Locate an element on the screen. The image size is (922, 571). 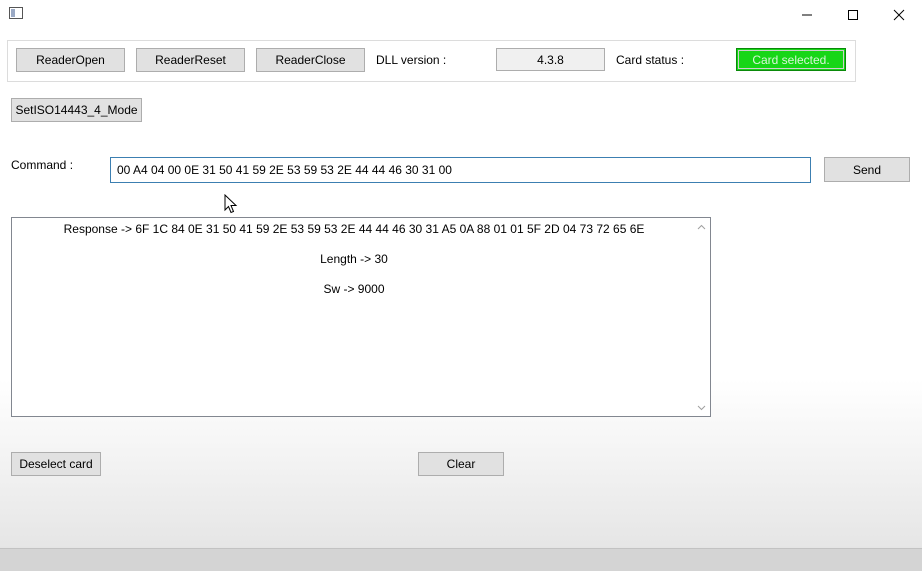
reader-reset-button: ReaderReset is located at coordinates (190, 60).